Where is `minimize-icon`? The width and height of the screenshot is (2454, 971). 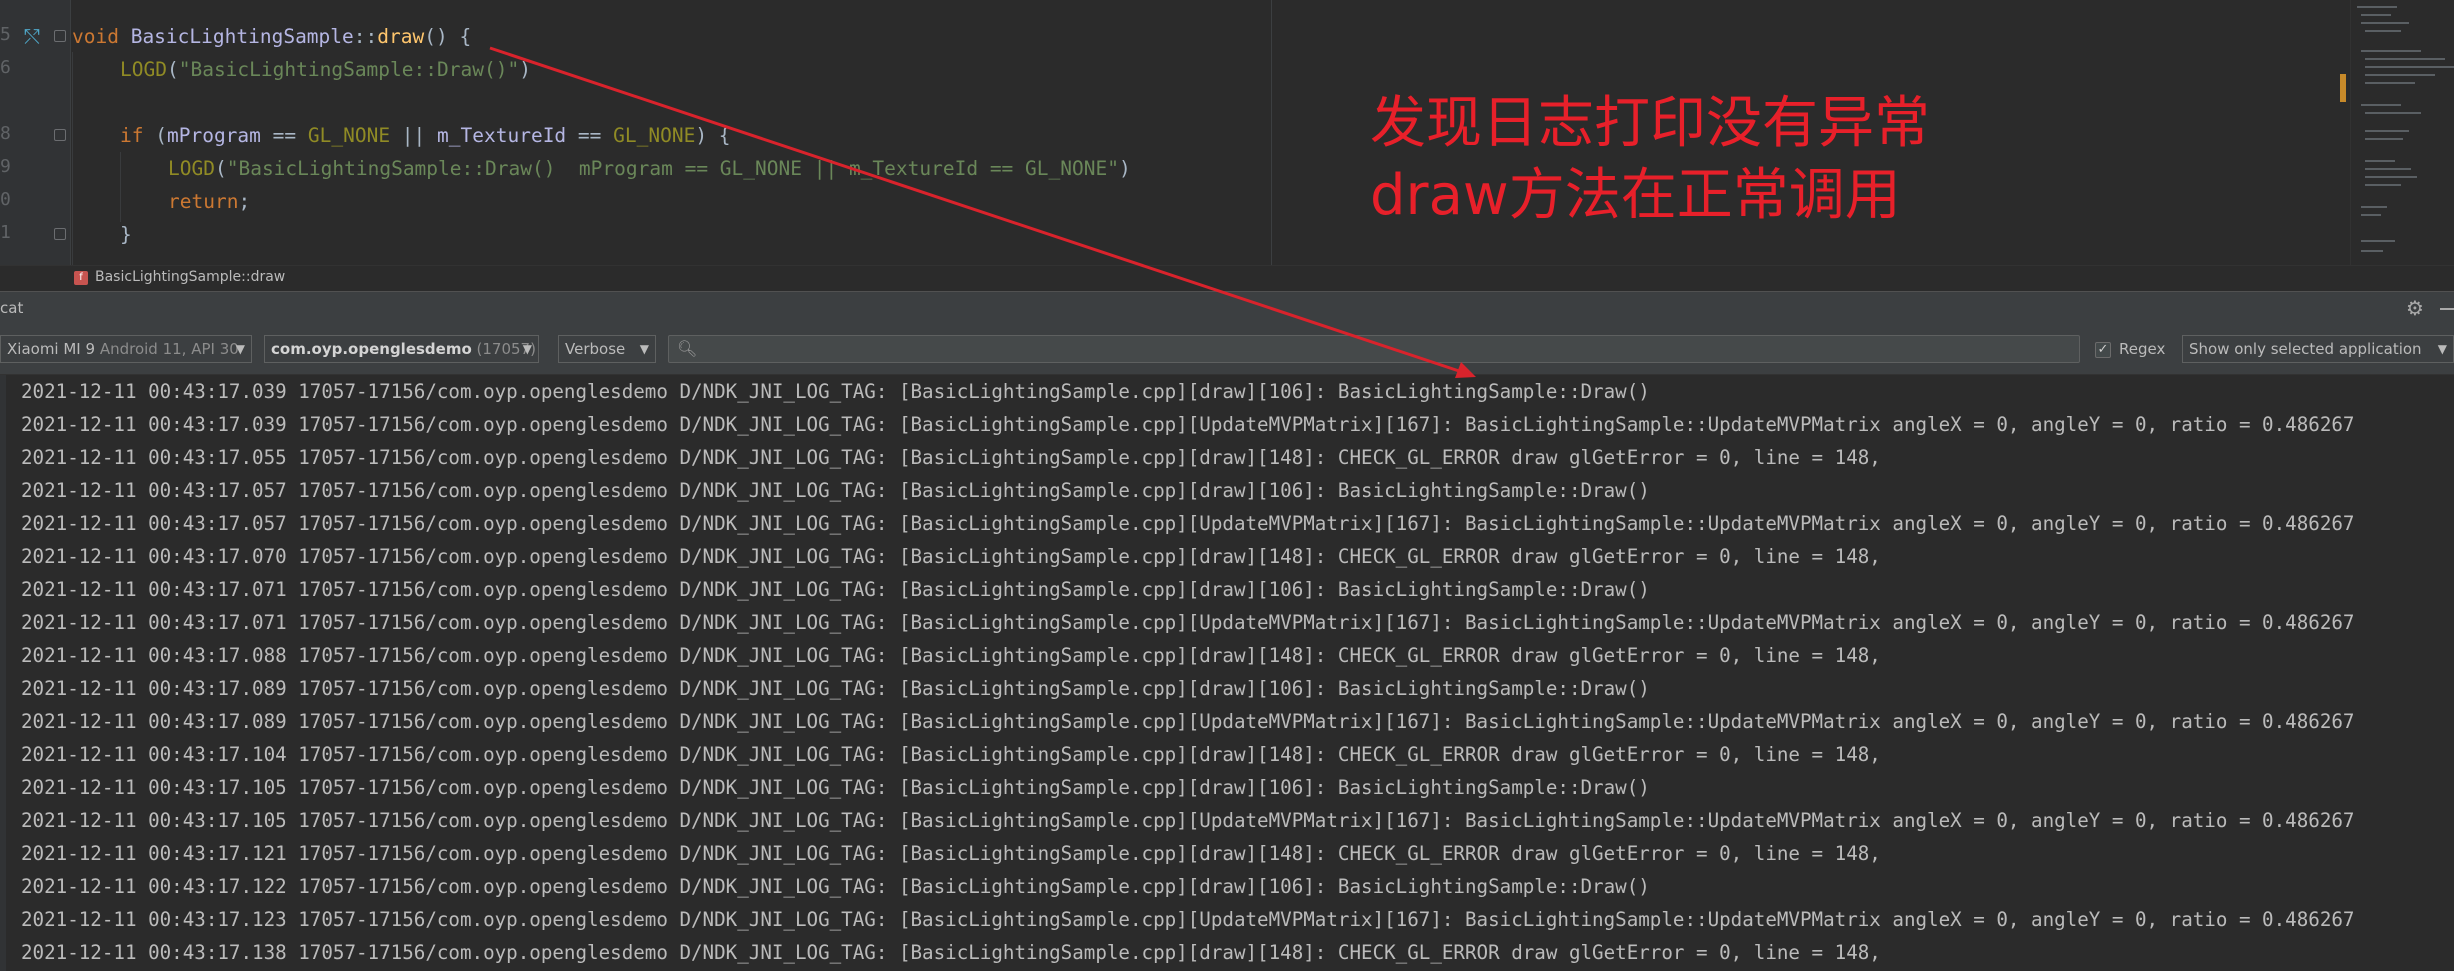 minimize-icon is located at coordinates (2447, 309).